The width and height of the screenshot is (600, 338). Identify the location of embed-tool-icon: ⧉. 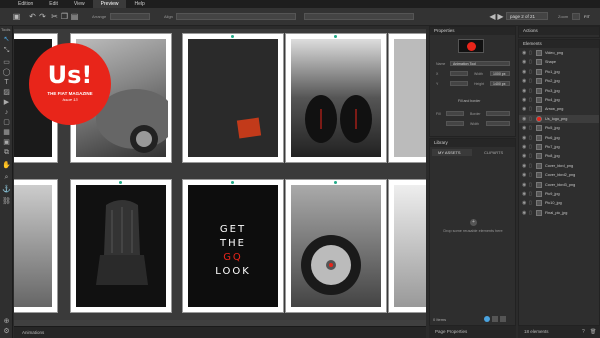
(6, 153).